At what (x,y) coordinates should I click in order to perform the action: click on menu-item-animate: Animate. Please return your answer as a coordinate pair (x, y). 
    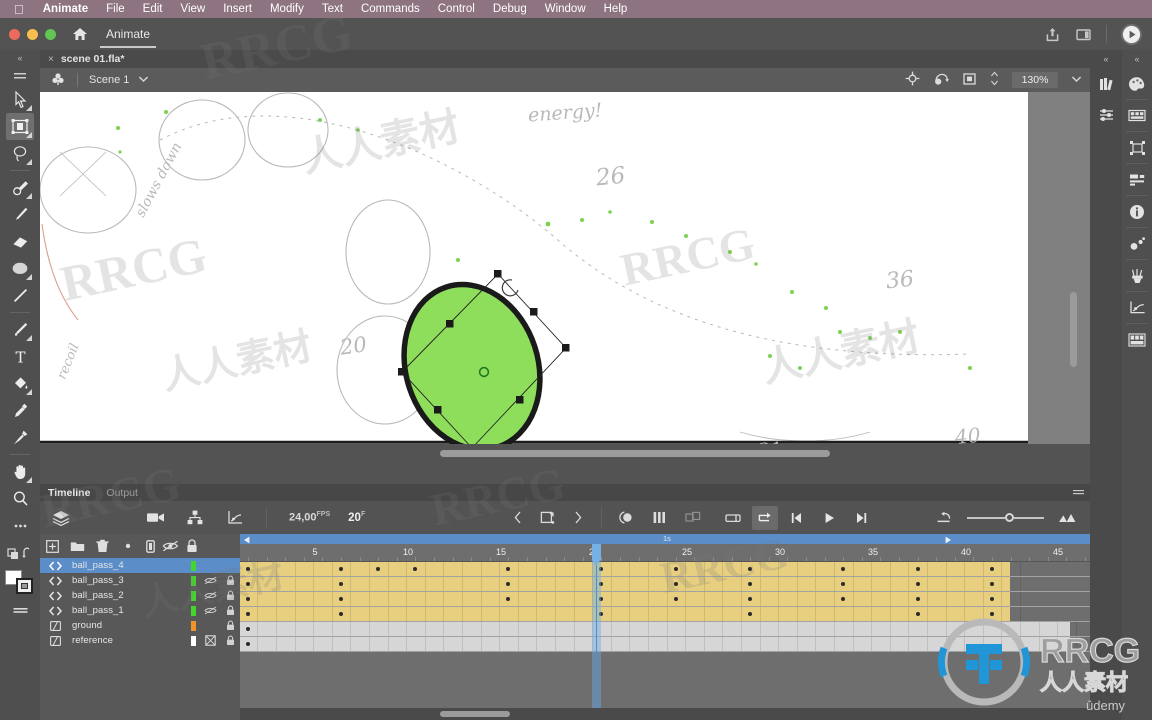
    Looking at the image, I should click on (65, 9).